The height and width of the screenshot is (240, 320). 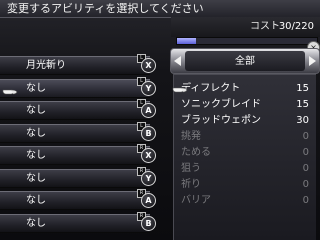 I want to click on ability-list-item: 狙う 0, so click(x=245, y=169).